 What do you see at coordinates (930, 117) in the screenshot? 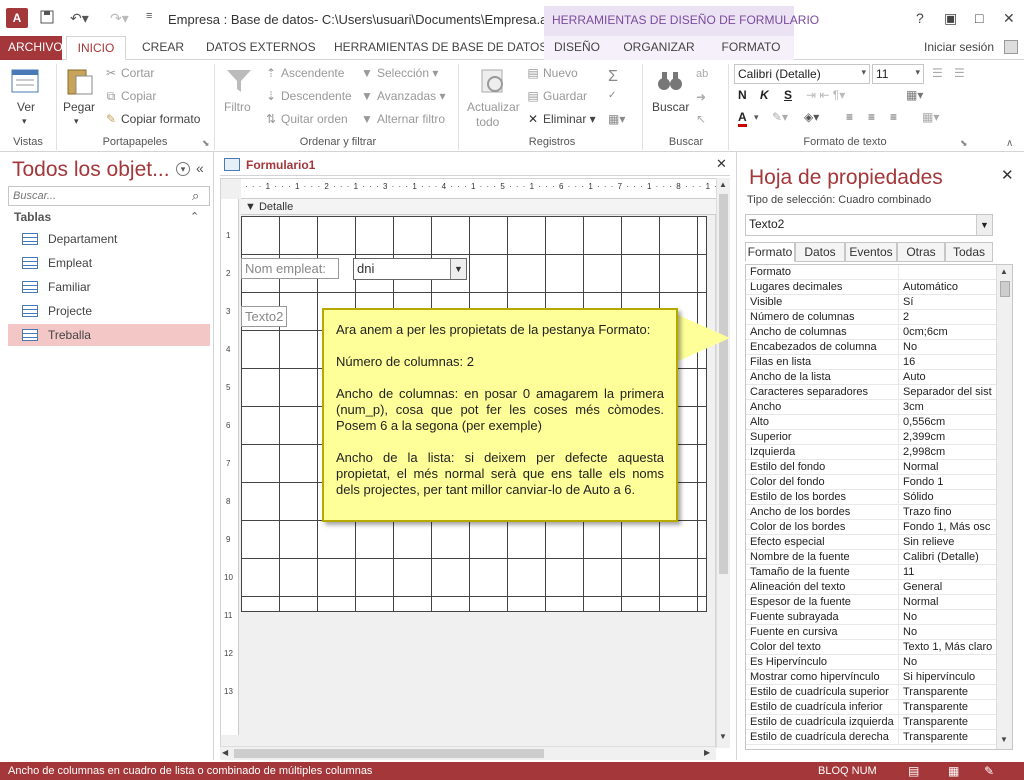
I see `alt-row-color-icon: ▦▾` at bounding box center [930, 117].